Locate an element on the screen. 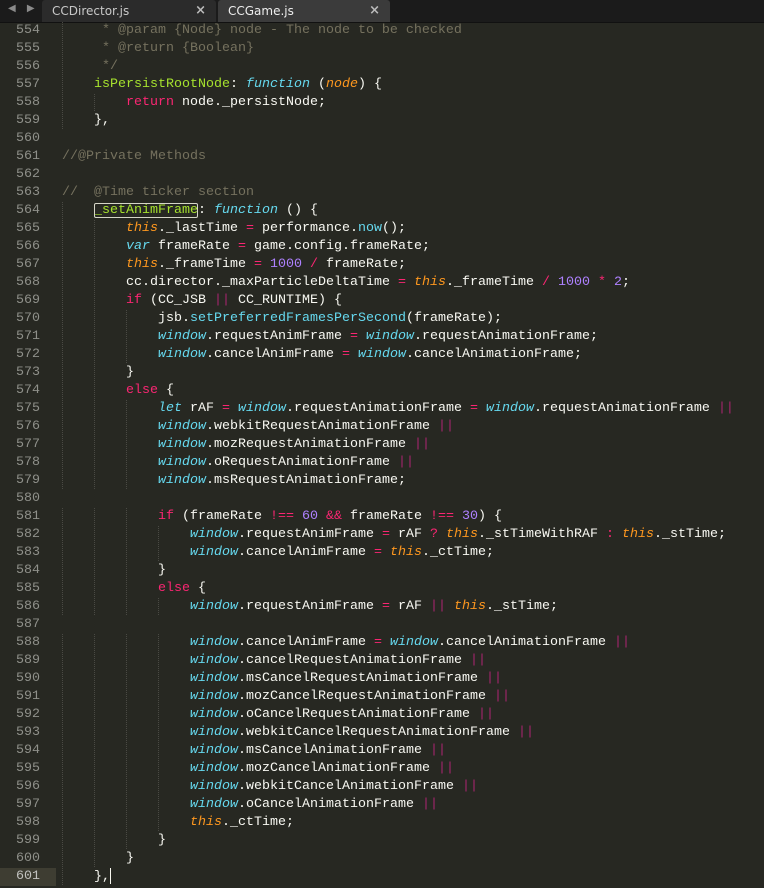 This screenshot has height=888, width=764. line-number: 571 is located at coordinates (28, 336).